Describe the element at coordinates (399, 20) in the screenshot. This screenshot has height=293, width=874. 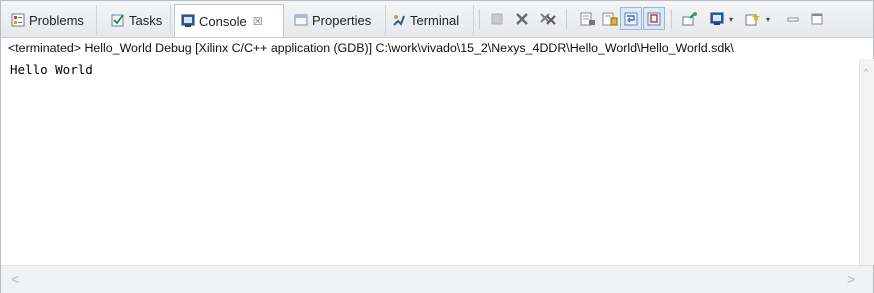
I see `terminal-icon` at that location.